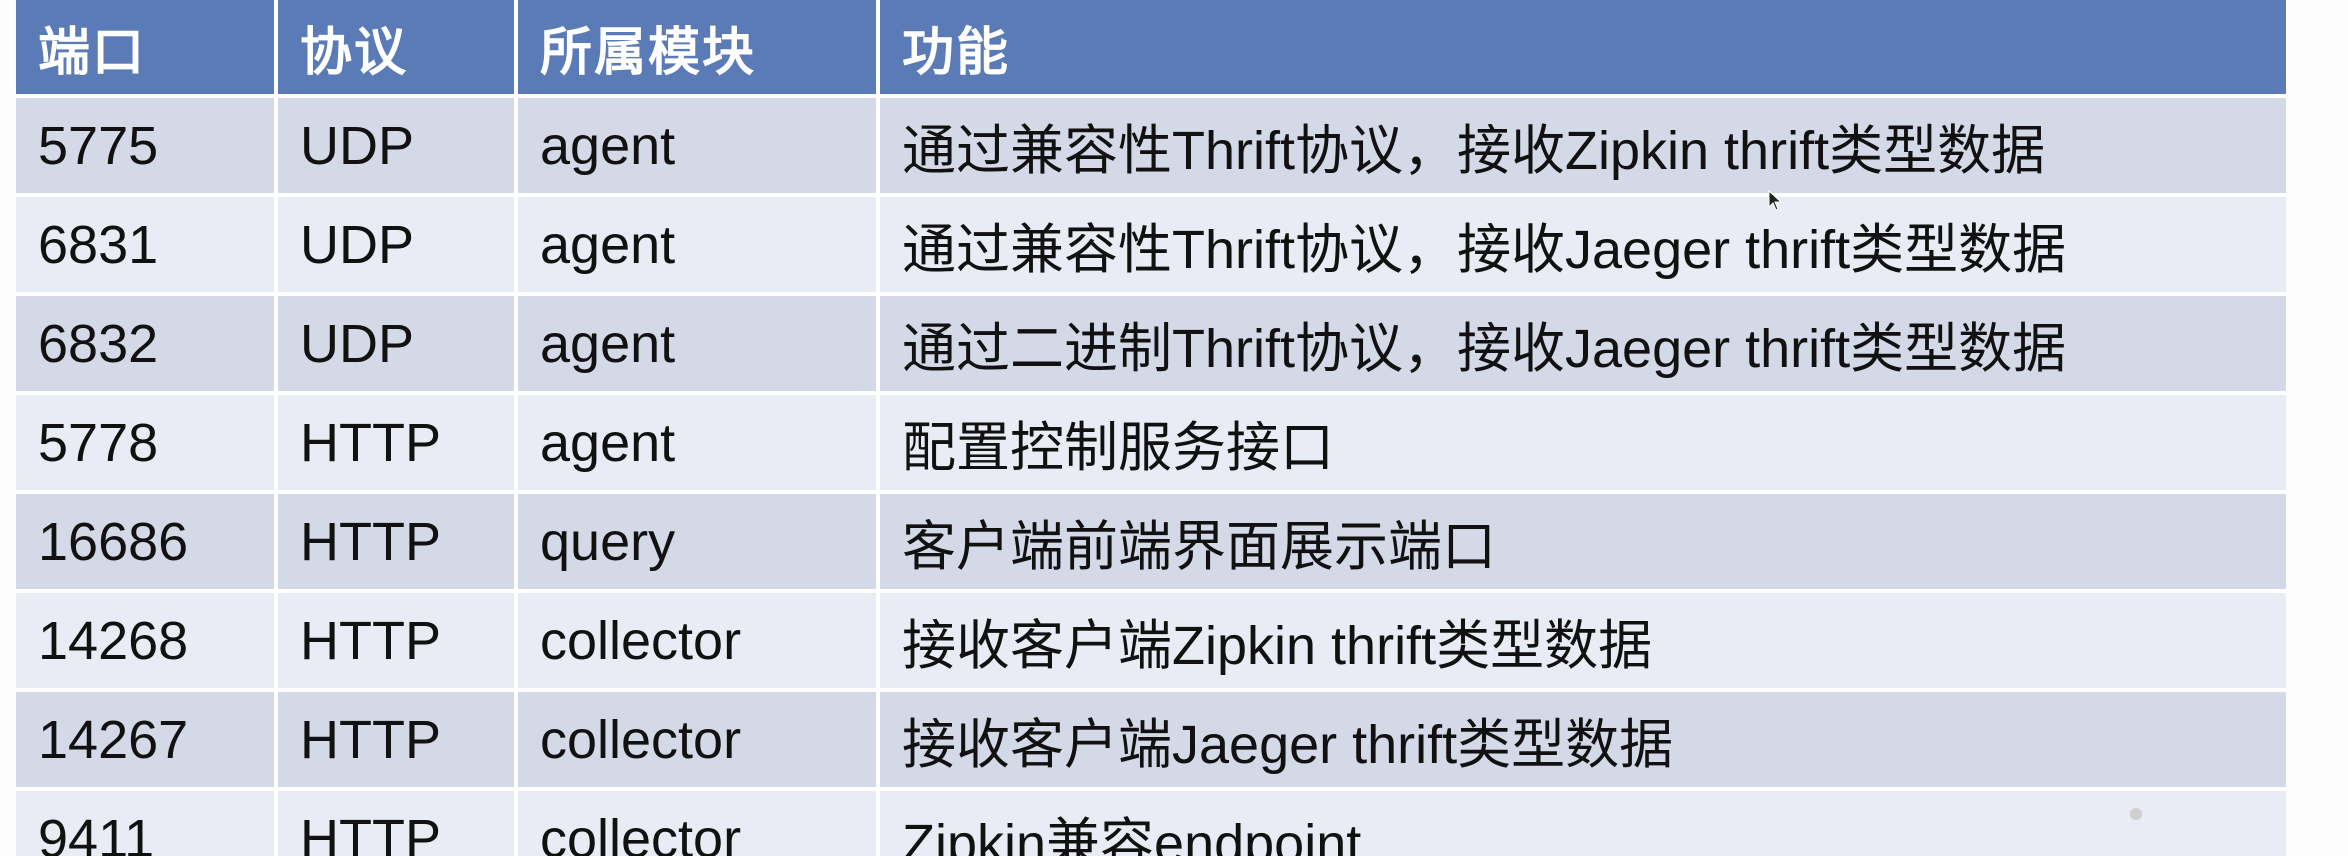  I want to click on cell-port: 14268, so click(147, 641).